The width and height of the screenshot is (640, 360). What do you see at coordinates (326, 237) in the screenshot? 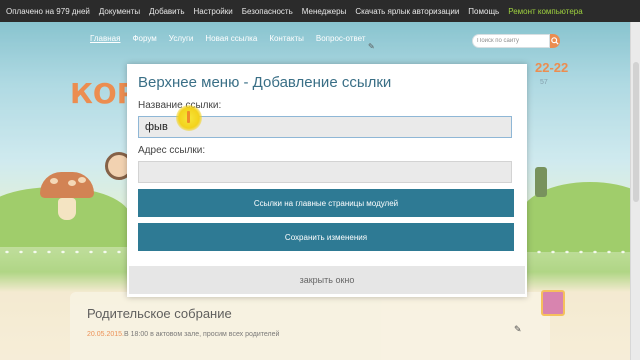
I see `save-changes-button: Сохранить изменения` at bounding box center [326, 237].